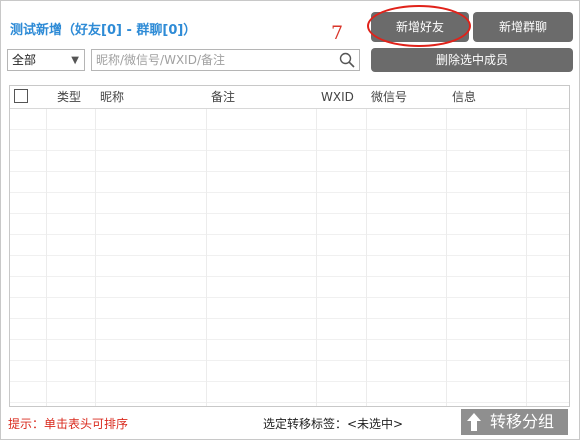 This screenshot has width=580, height=440. I want to click on selected-tag-status: 选定转移标签：<未选中>, so click(333, 424).